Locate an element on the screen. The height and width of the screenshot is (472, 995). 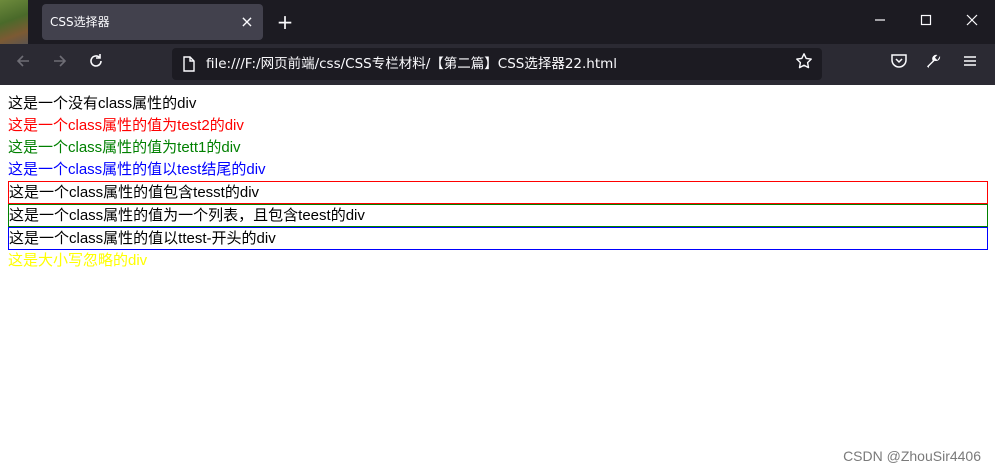
tab-active: CSS选择器 × is located at coordinates (152, 22).